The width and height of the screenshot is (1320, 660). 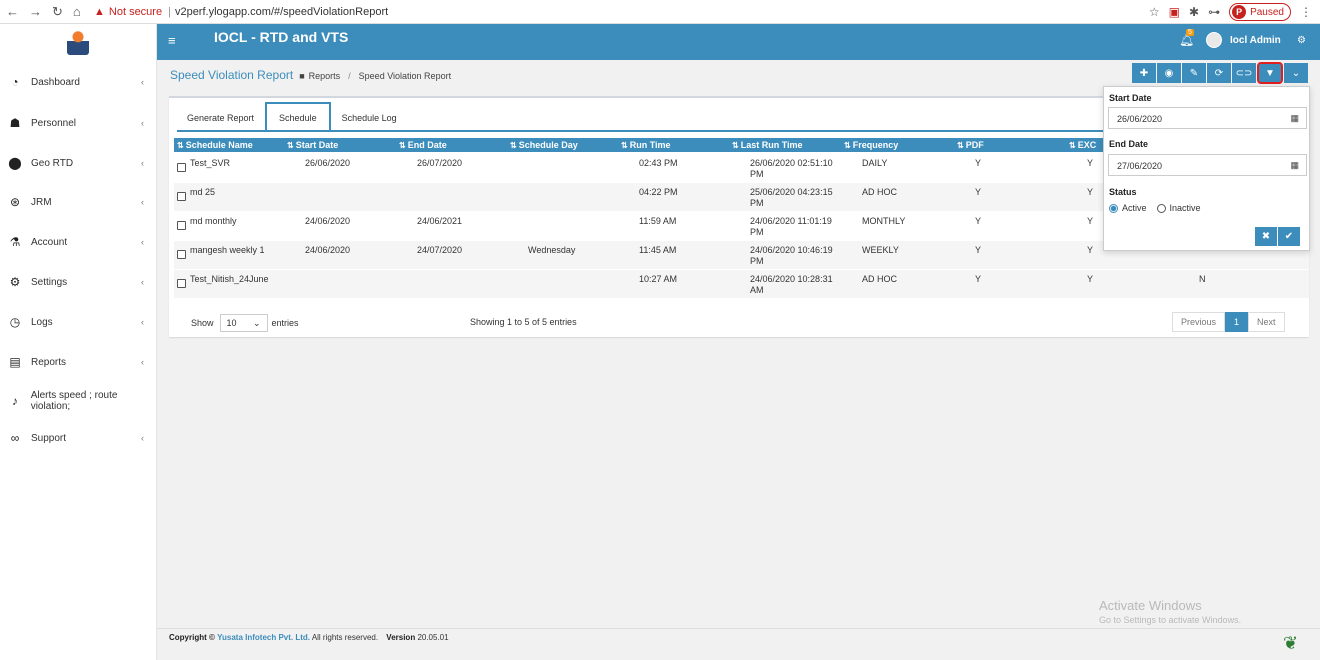 I want to click on radio-active, so click(x=1113, y=208).